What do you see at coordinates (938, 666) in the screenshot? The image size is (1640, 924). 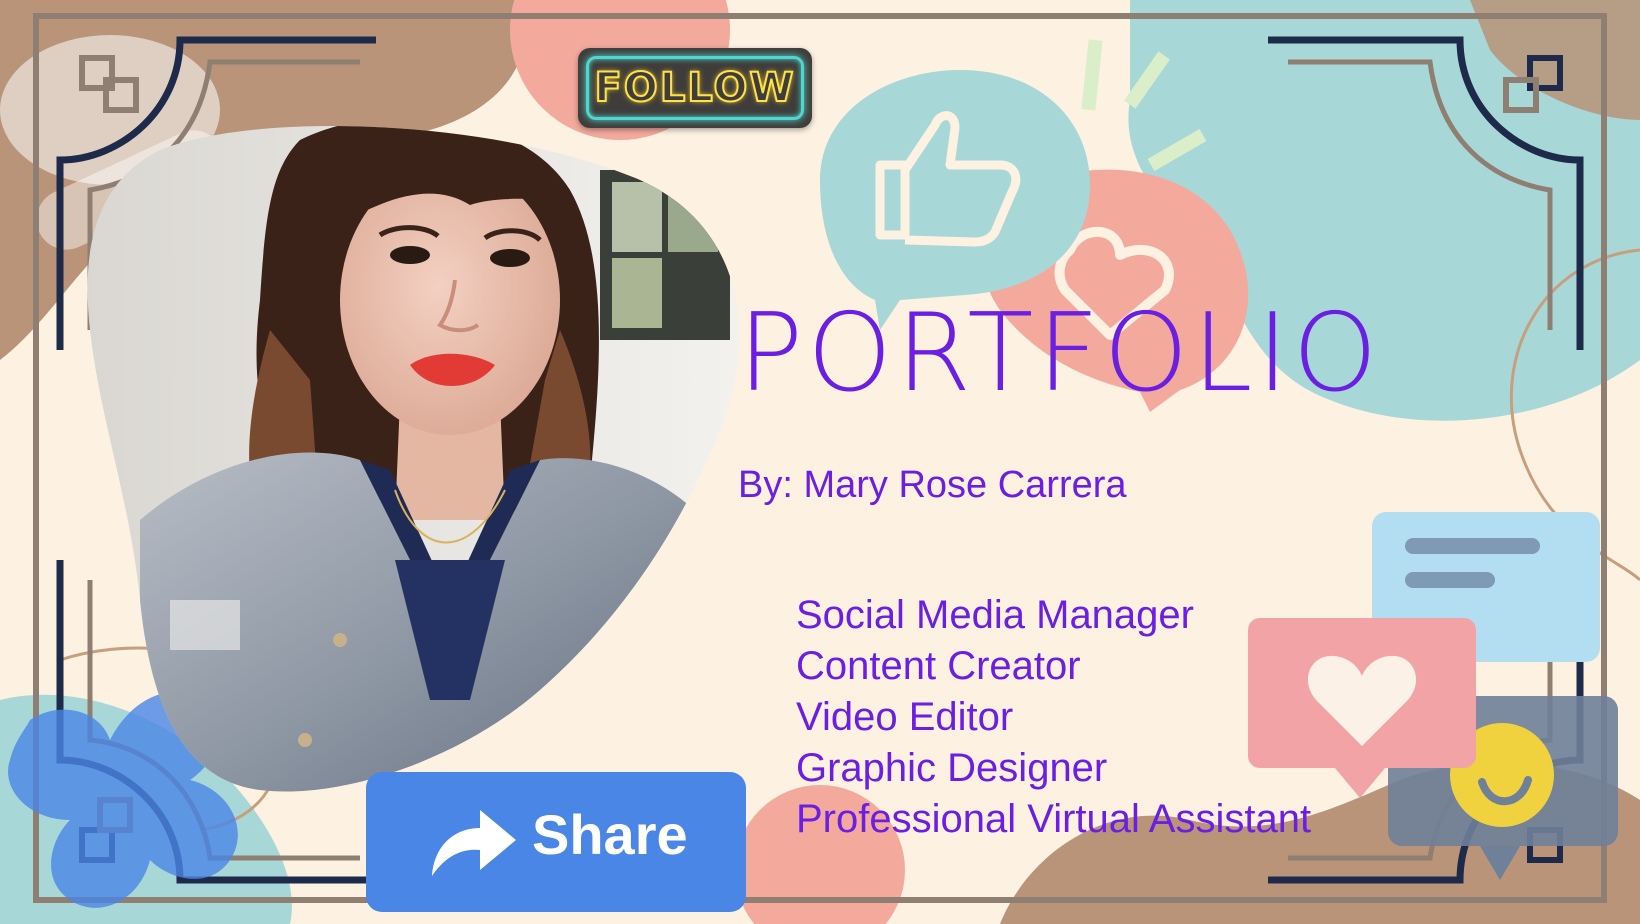 I see `role-item: Content Creator` at bounding box center [938, 666].